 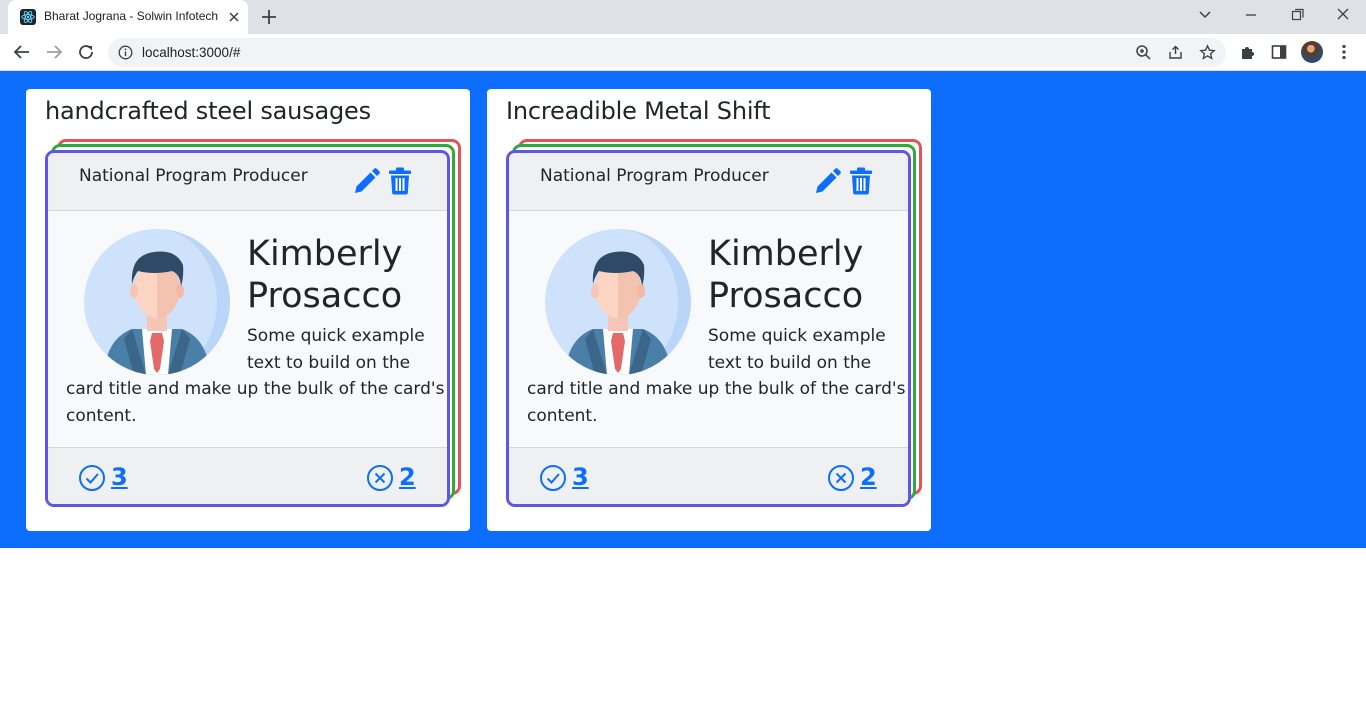 What do you see at coordinates (125, 52) in the screenshot?
I see `site-info-icon` at bounding box center [125, 52].